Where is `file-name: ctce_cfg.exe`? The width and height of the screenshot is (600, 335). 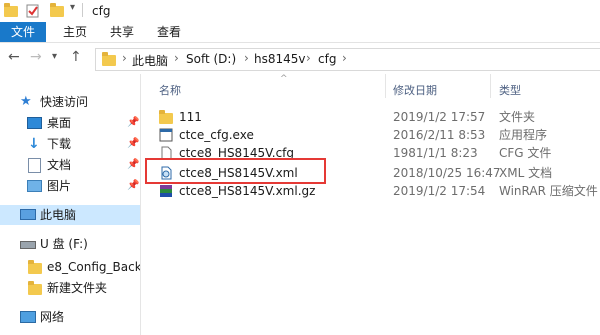
file-name: ctce_cfg.exe is located at coordinates (216, 135).